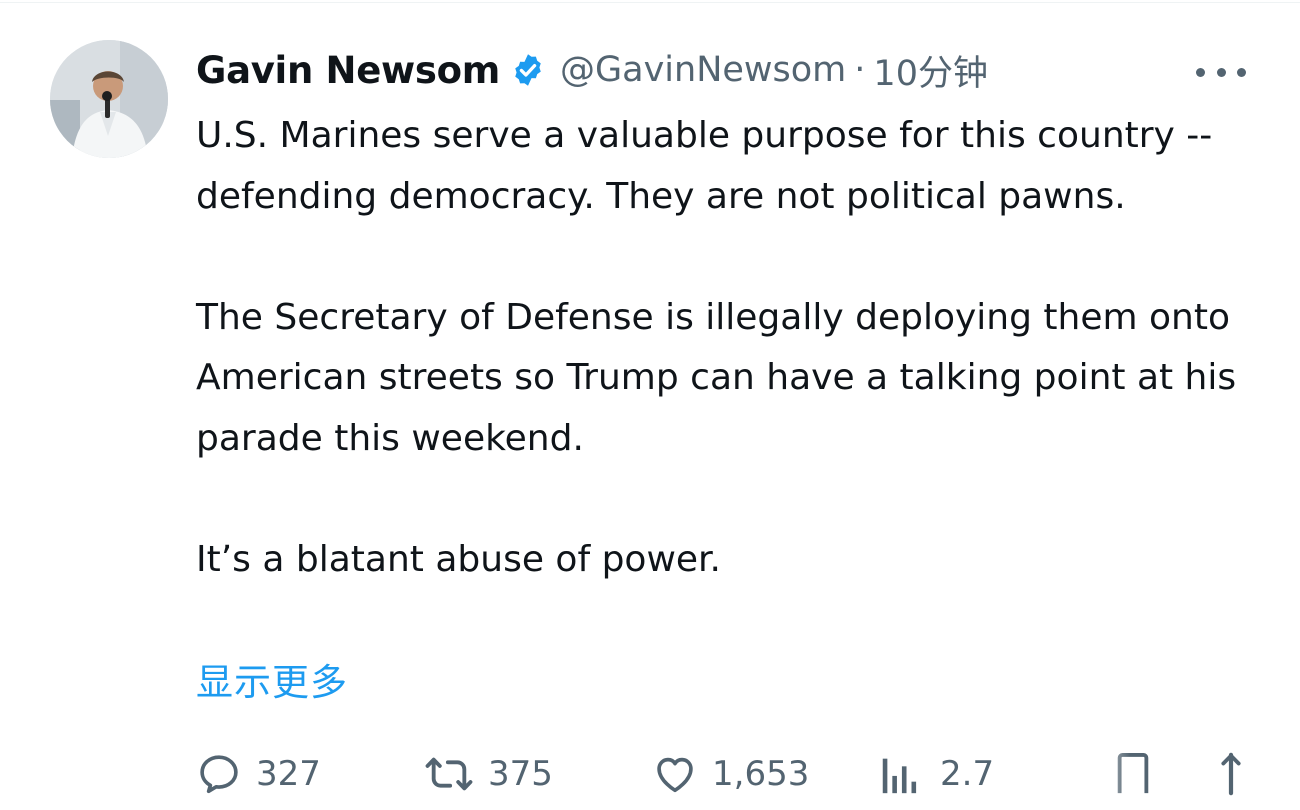  I want to click on retweet-icon, so click(449, 774).